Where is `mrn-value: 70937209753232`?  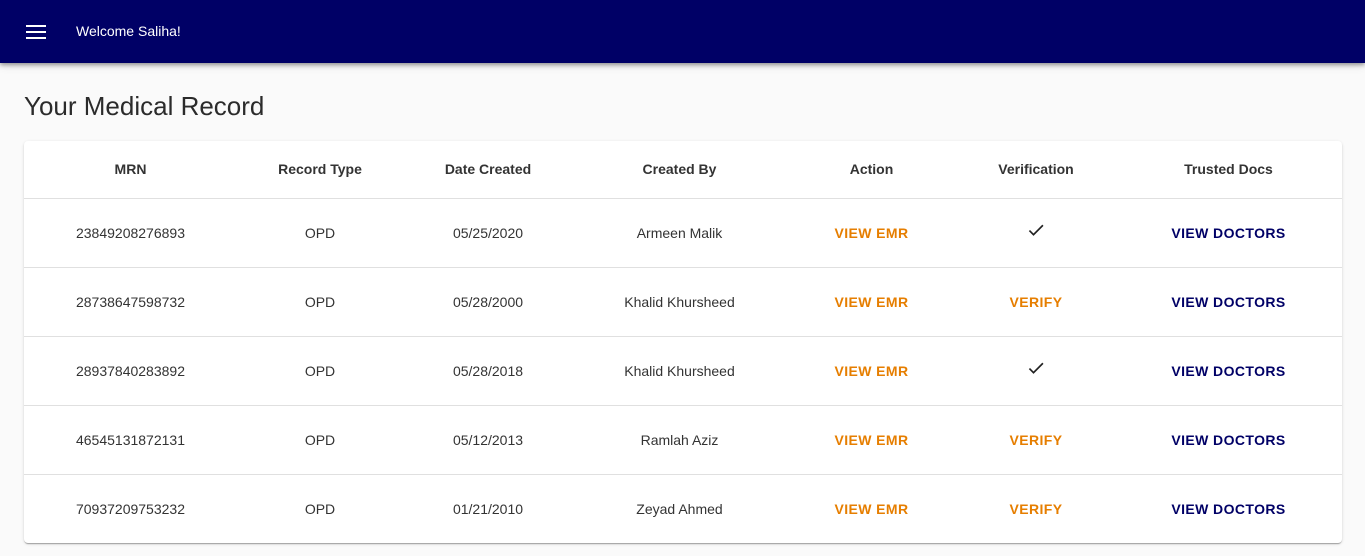 mrn-value: 70937209753232 is located at coordinates (130, 508).